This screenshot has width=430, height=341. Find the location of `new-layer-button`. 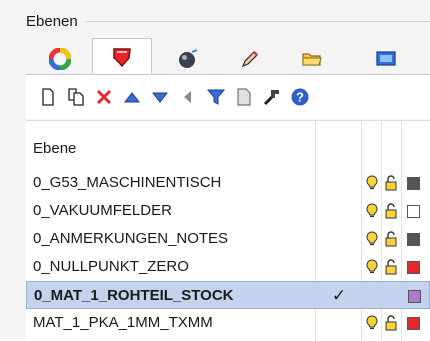

new-layer-button is located at coordinates (48, 97).